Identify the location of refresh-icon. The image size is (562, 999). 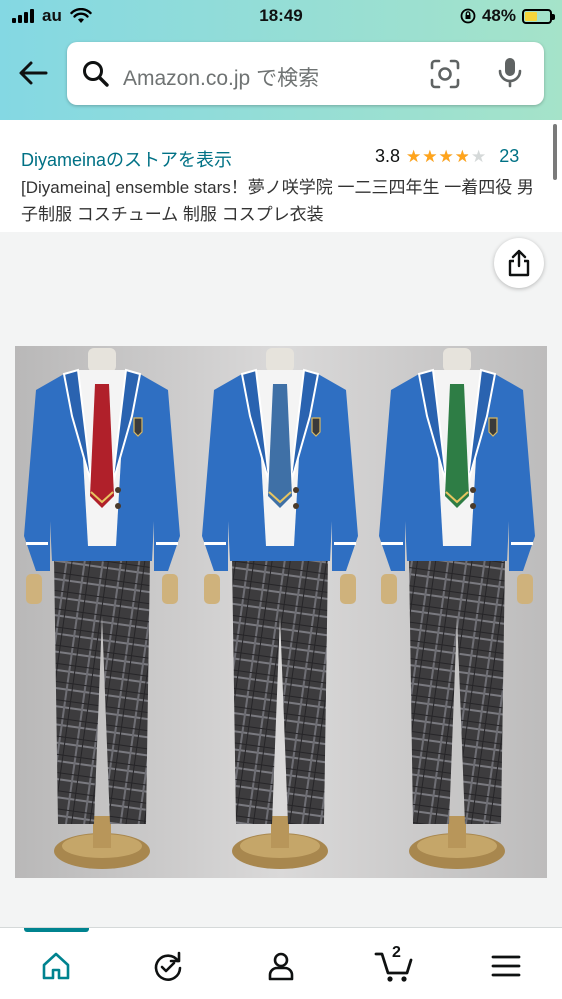
(168, 966).